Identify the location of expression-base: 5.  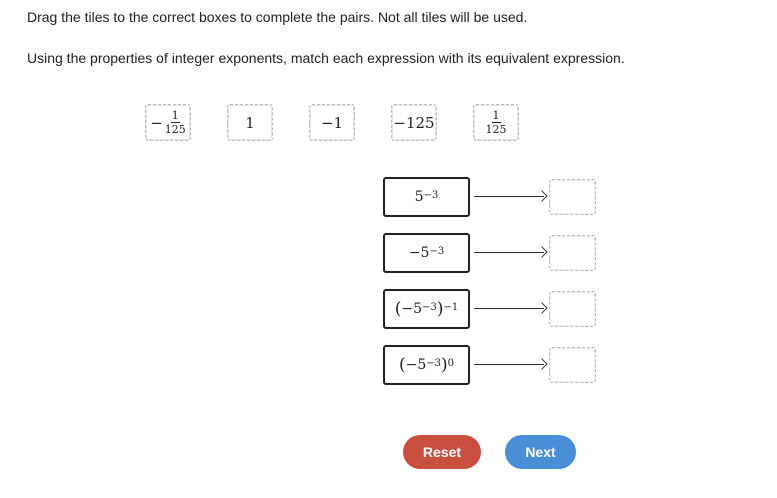
(419, 197).